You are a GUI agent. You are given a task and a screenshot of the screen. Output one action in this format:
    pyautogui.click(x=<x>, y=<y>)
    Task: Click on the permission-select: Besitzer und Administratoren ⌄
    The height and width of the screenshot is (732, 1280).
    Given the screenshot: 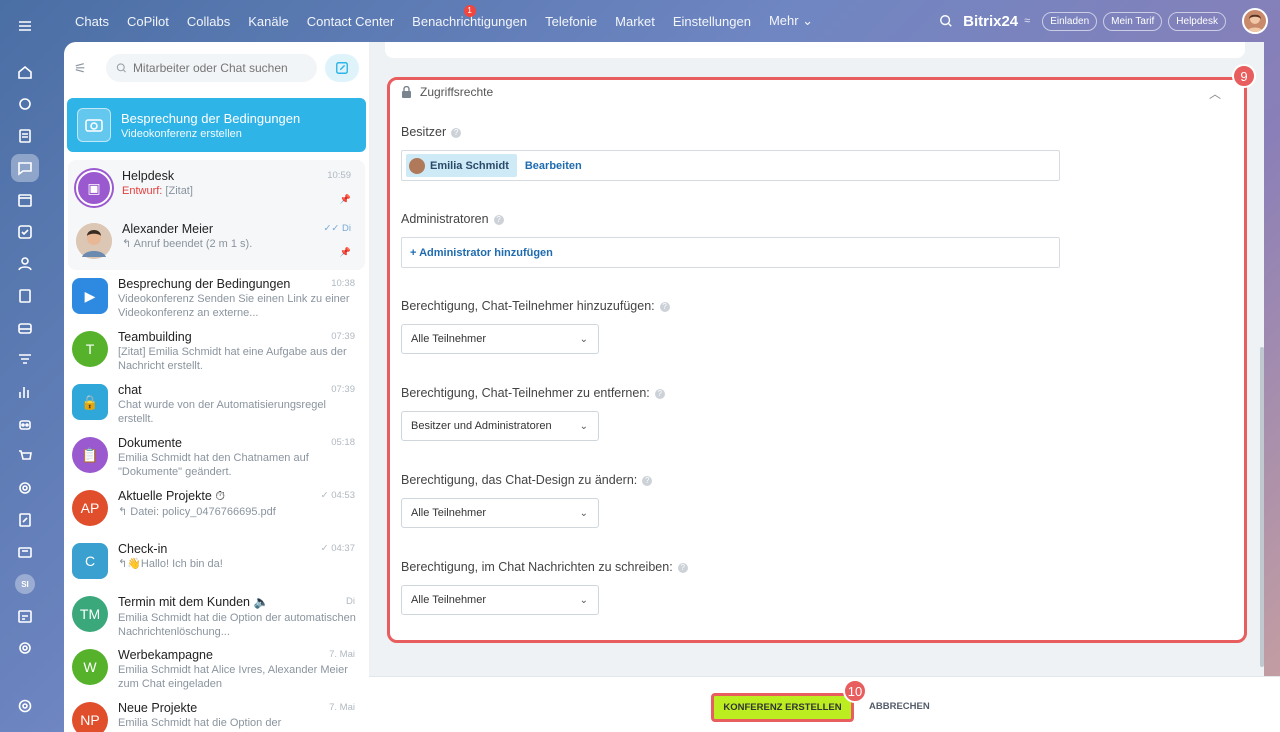 What is the action you would take?
    pyautogui.click(x=500, y=426)
    